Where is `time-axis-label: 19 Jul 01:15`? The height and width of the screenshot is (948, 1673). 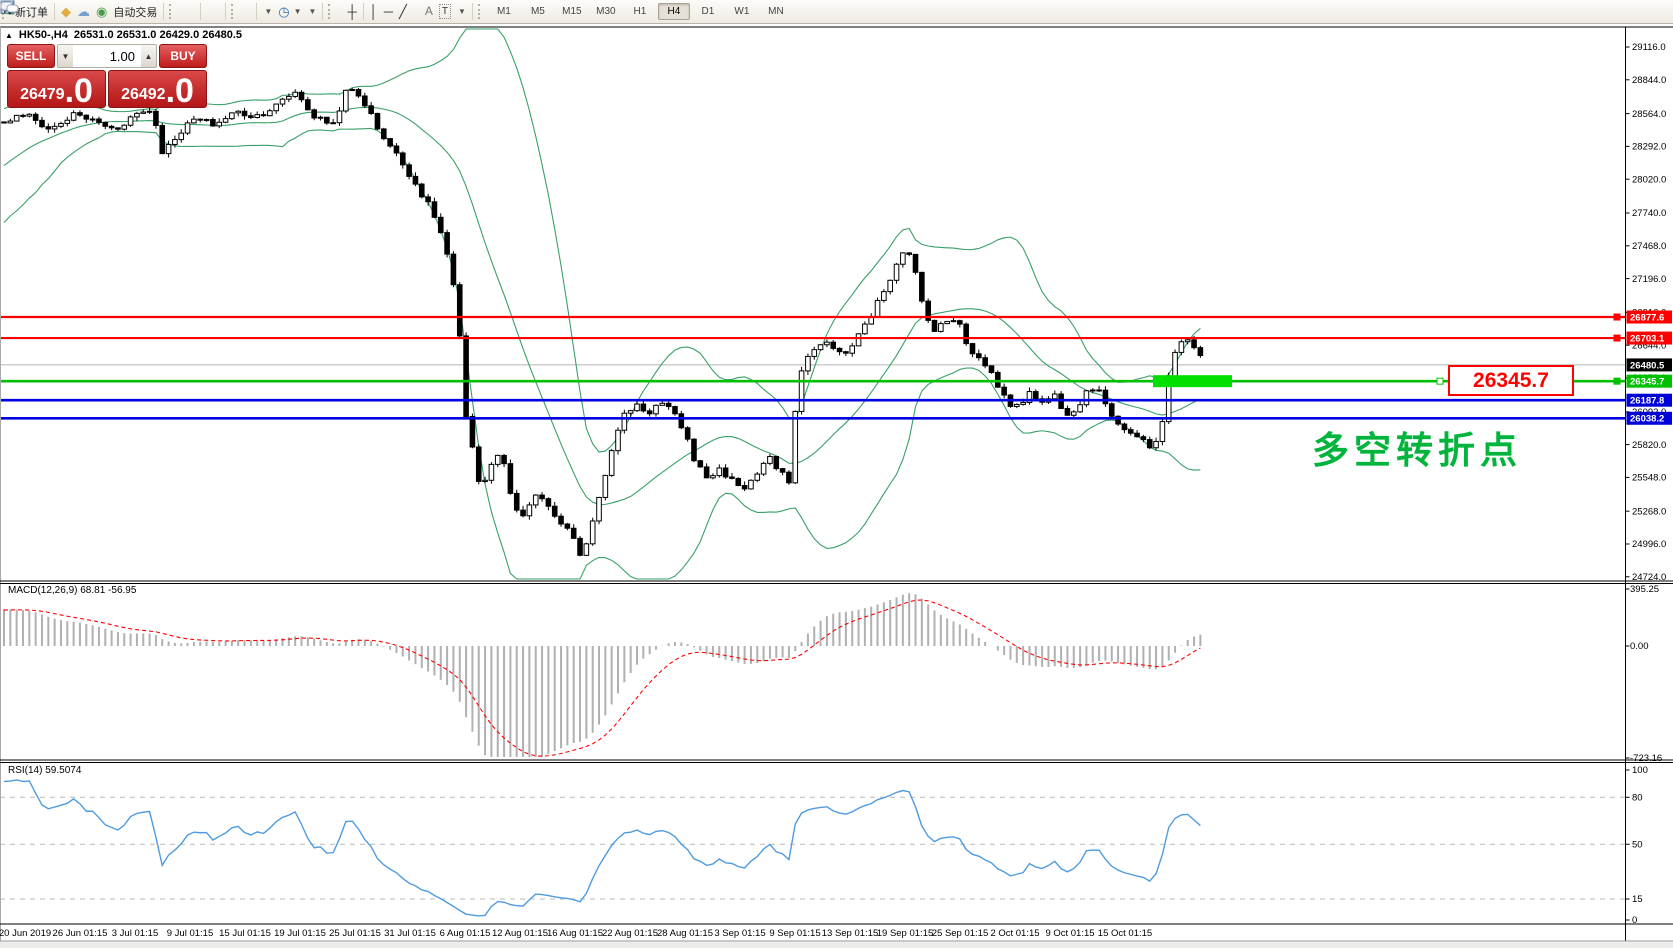 time-axis-label: 19 Jul 01:15 is located at coordinates (300, 933).